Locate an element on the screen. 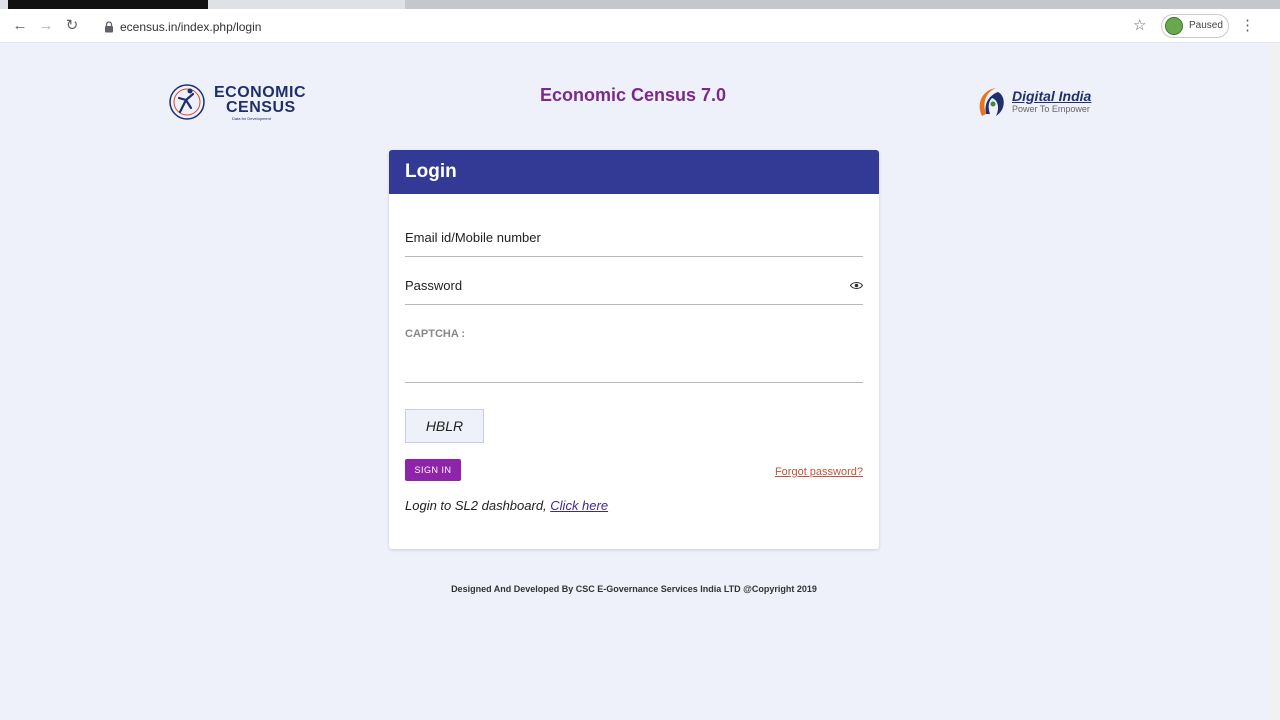  profile-status: Paused is located at coordinates (1206, 25).